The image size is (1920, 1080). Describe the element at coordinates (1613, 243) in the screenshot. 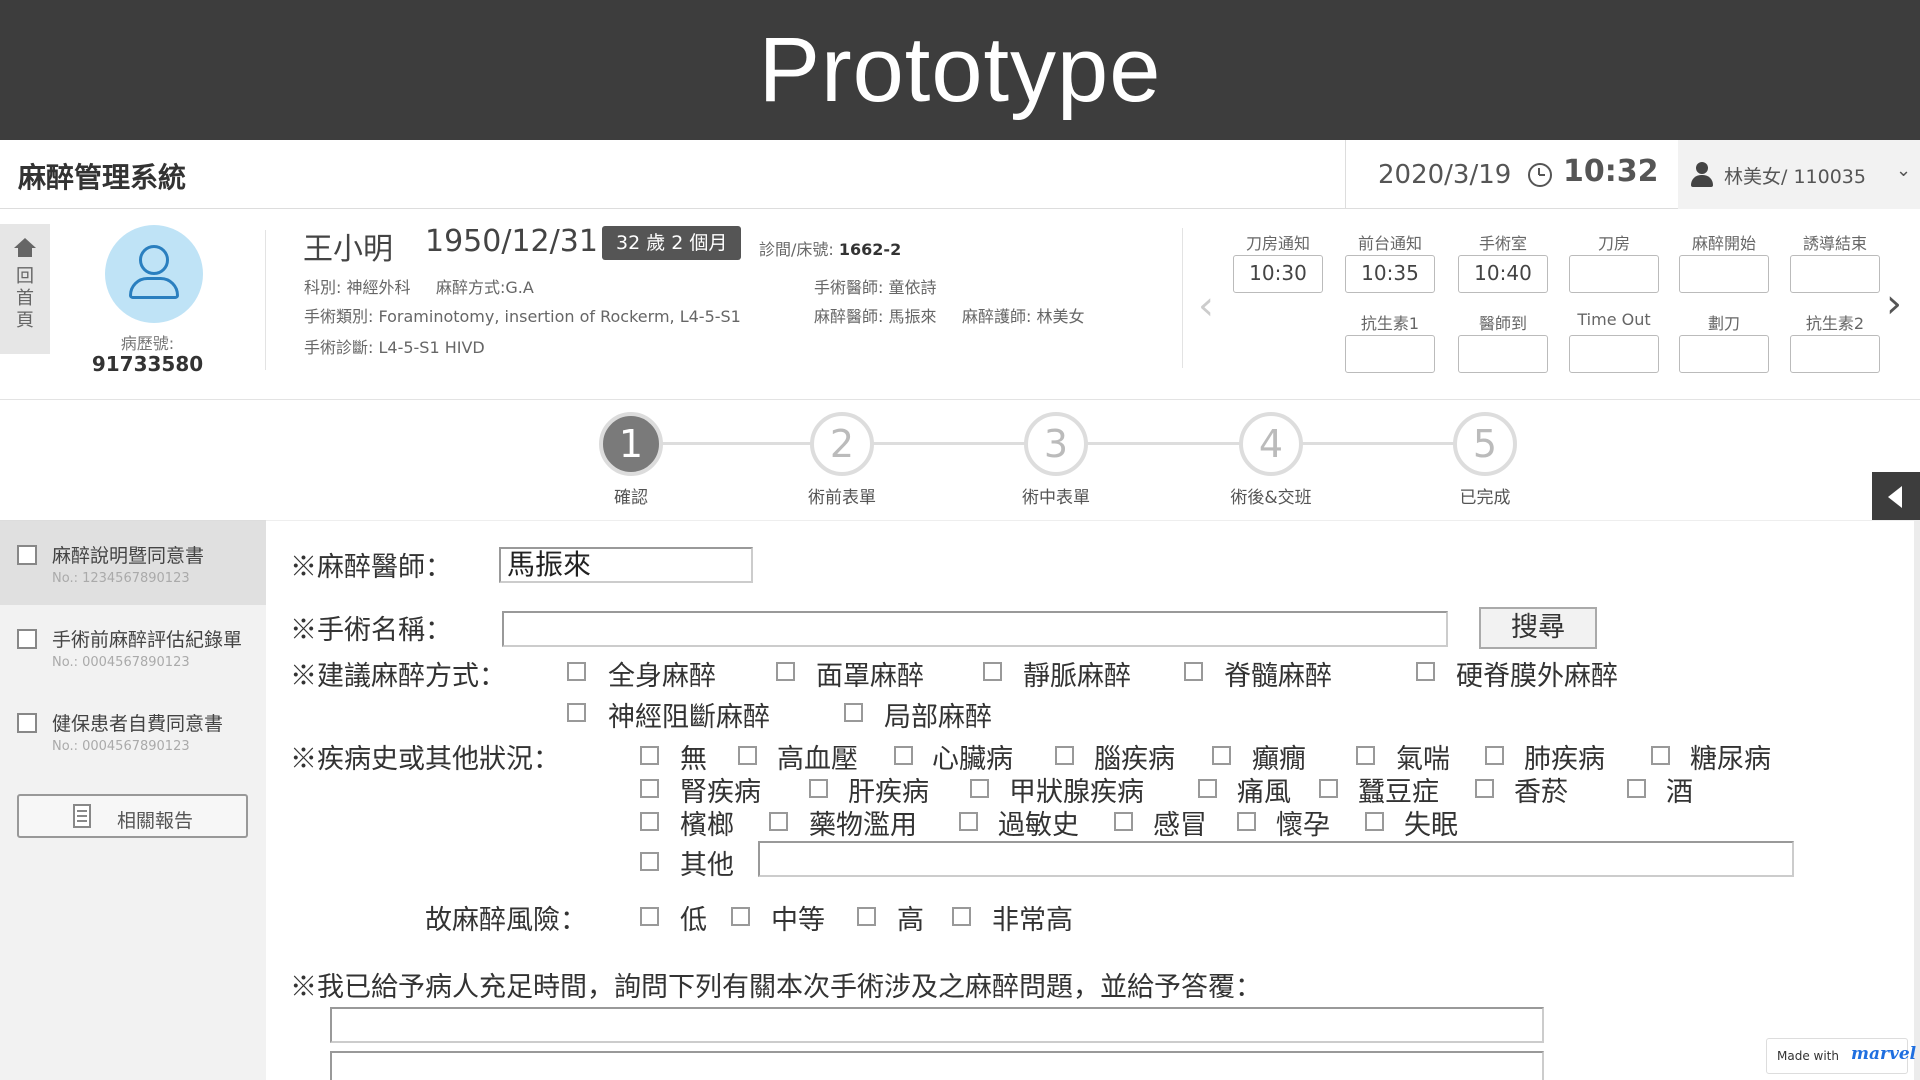

I see `time-label: 刀房` at that location.